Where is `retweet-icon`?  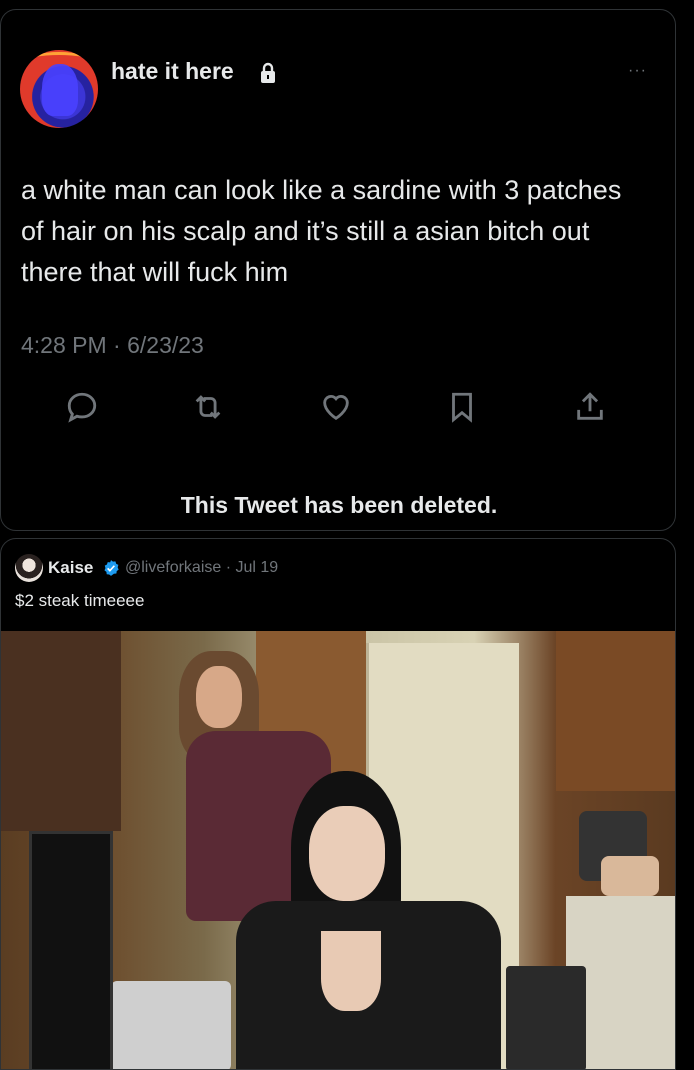 retweet-icon is located at coordinates (209, 408).